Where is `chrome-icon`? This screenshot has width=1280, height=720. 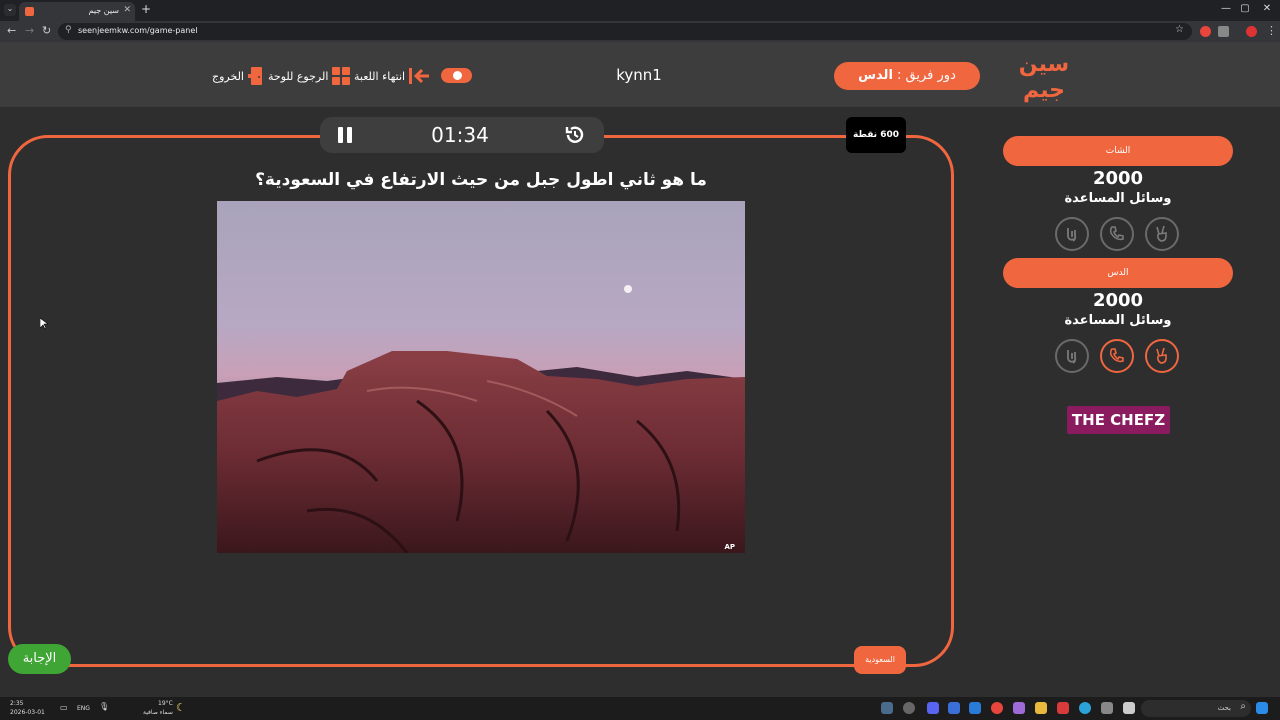
chrome-icon is located at coordinates (997, 708).